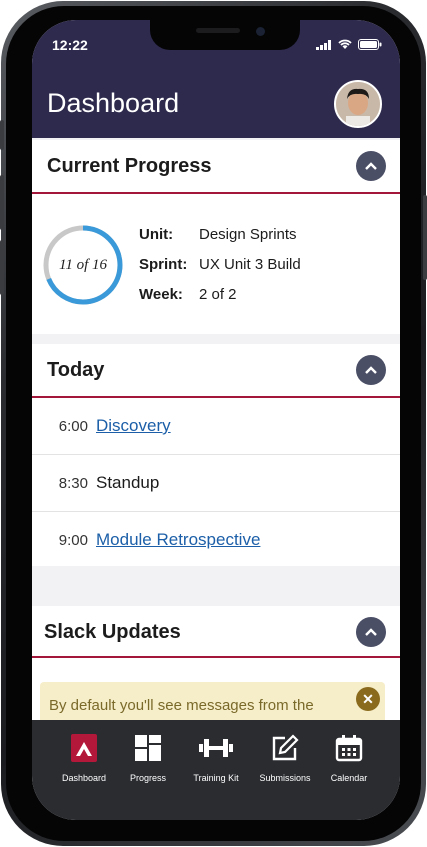  What do you see at coordinates (216, 632) in the screenshot?
I see `slack-section-header: Slack Updates` at bounding box center [216, 632].